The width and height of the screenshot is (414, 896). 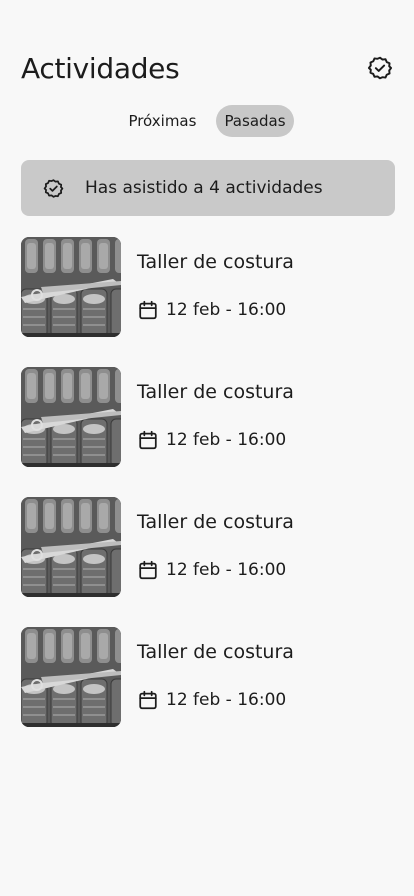 What do you see at coordinates (255, 121) in the screenshot?
I see `tab-pasadas: Pasadas` at bounding box center [255, 121].